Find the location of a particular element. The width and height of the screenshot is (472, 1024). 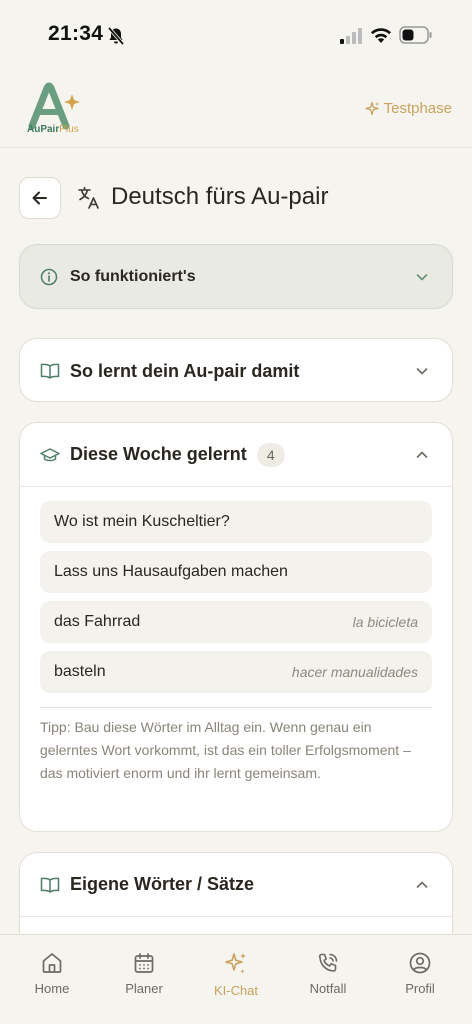

item-translation: hacer manualidades is located at coordinates (354, 672).